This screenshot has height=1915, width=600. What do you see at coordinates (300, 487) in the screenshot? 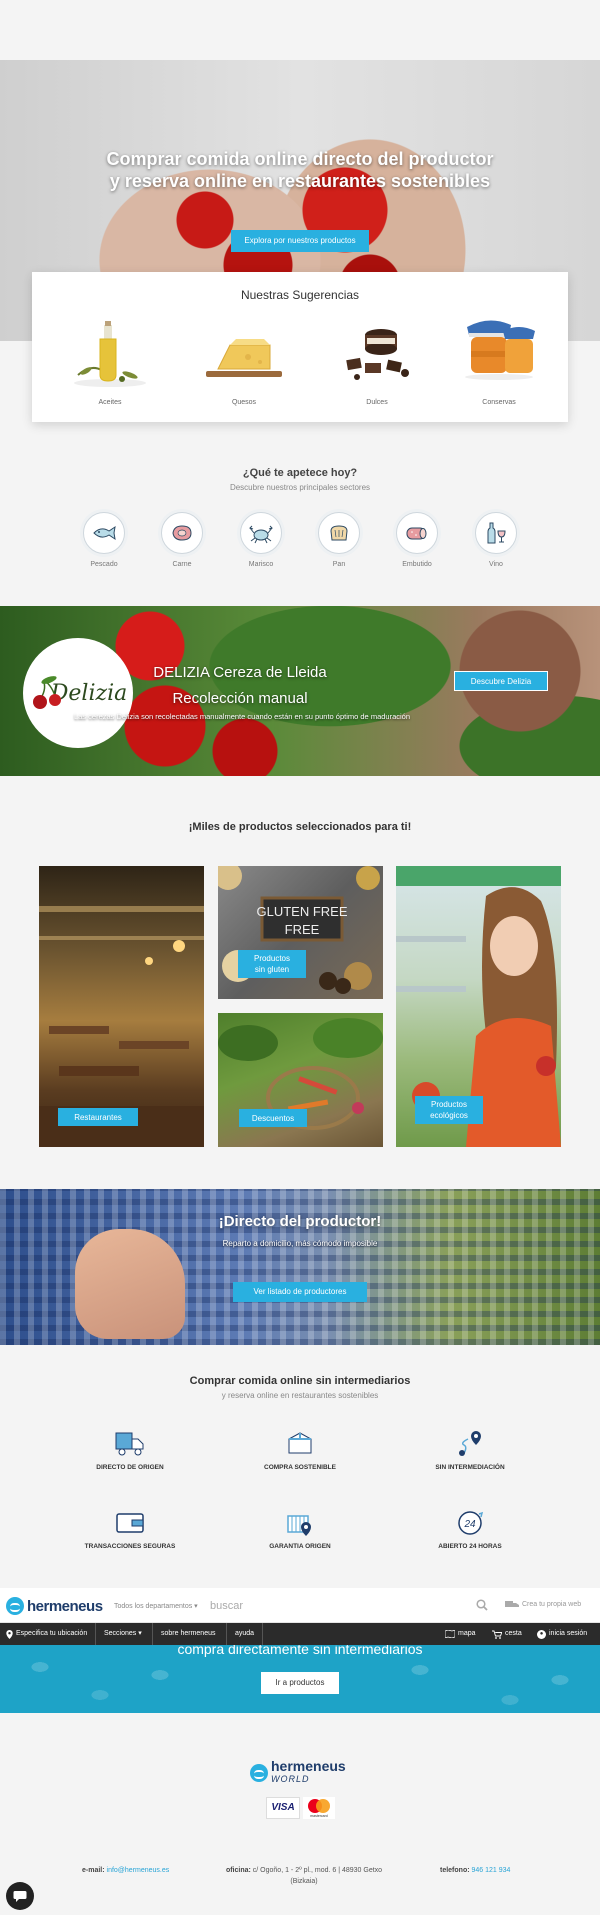
I see `sectors-subtitle: Descubre nuestros principales sectores` at bounding box center [300, 487].